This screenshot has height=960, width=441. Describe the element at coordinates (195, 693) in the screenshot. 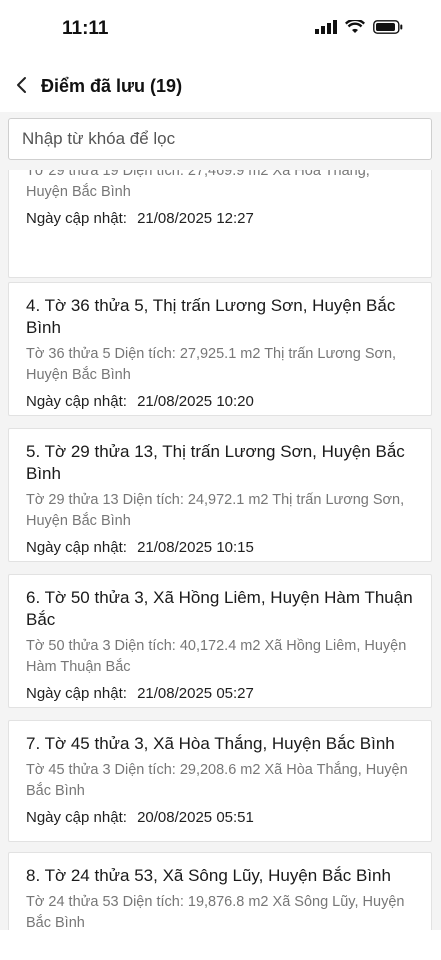

I see `item-date-value: 21/08/2025 05:27` at that location.